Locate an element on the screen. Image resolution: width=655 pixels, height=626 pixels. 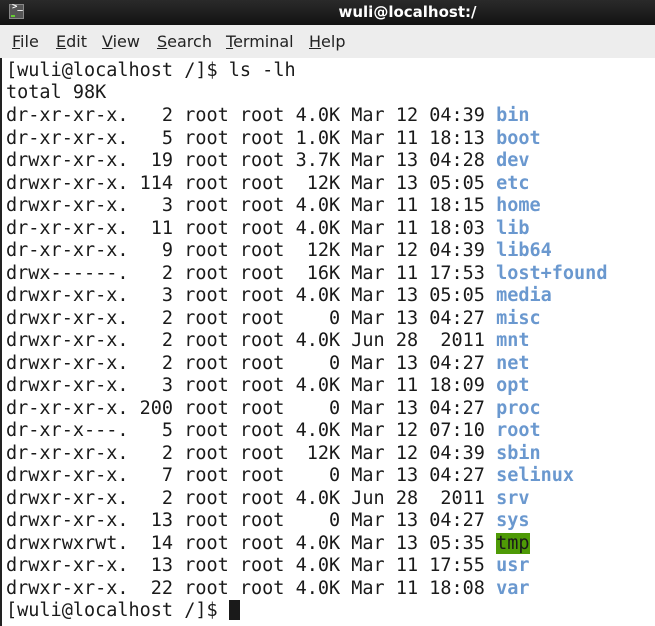
directory-name: srv is located at coordinates (513, 498).